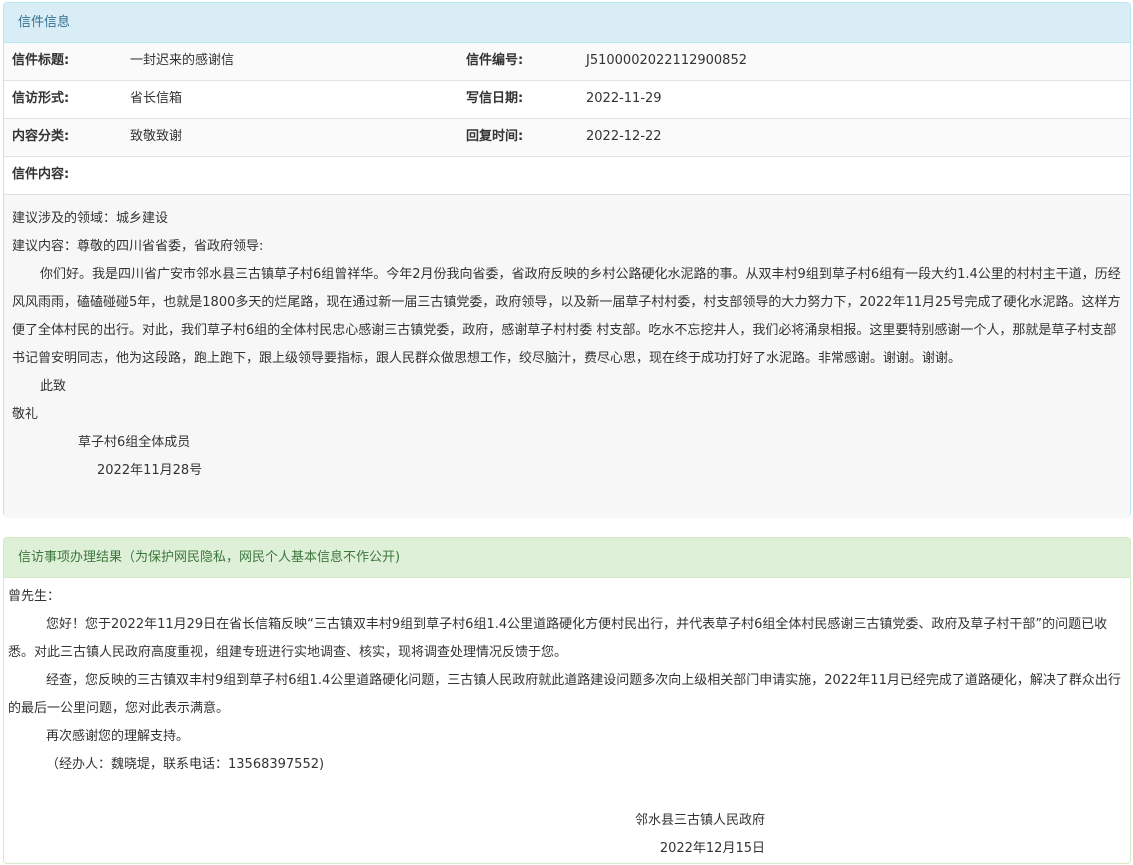 The height and width of the screenshot is (865, 1133). What do you see at coordinates (567, 100) in the screenshot?
I see `info-row-form: 信访形式: 省长信箱 写信日期: 2022-11-29` at bounding box center [567, 100].